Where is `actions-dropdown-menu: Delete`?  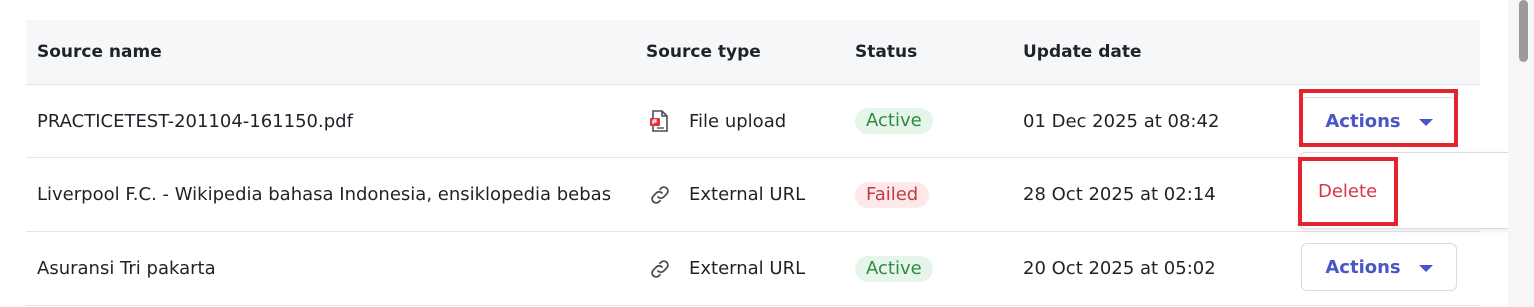 actions-dropdown-menu: Delete is located at coordinates (1408, 190).